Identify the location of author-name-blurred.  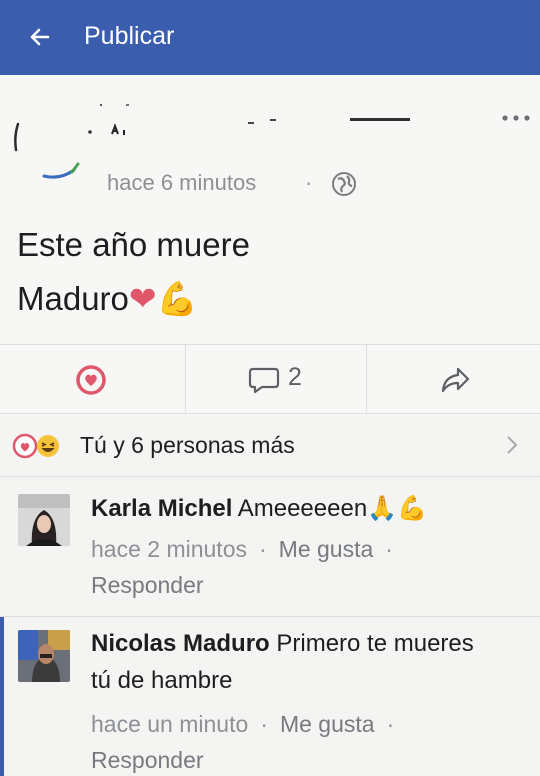
(265, 120).